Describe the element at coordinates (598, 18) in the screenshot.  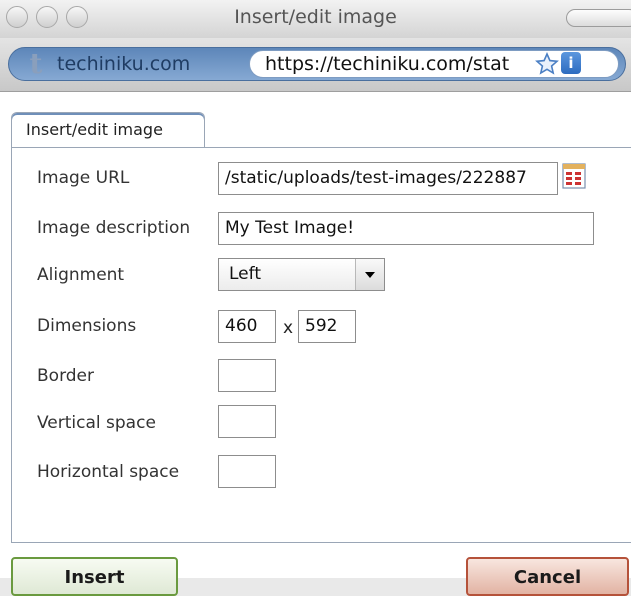
I see `toolbar-toggle-button` at that location.